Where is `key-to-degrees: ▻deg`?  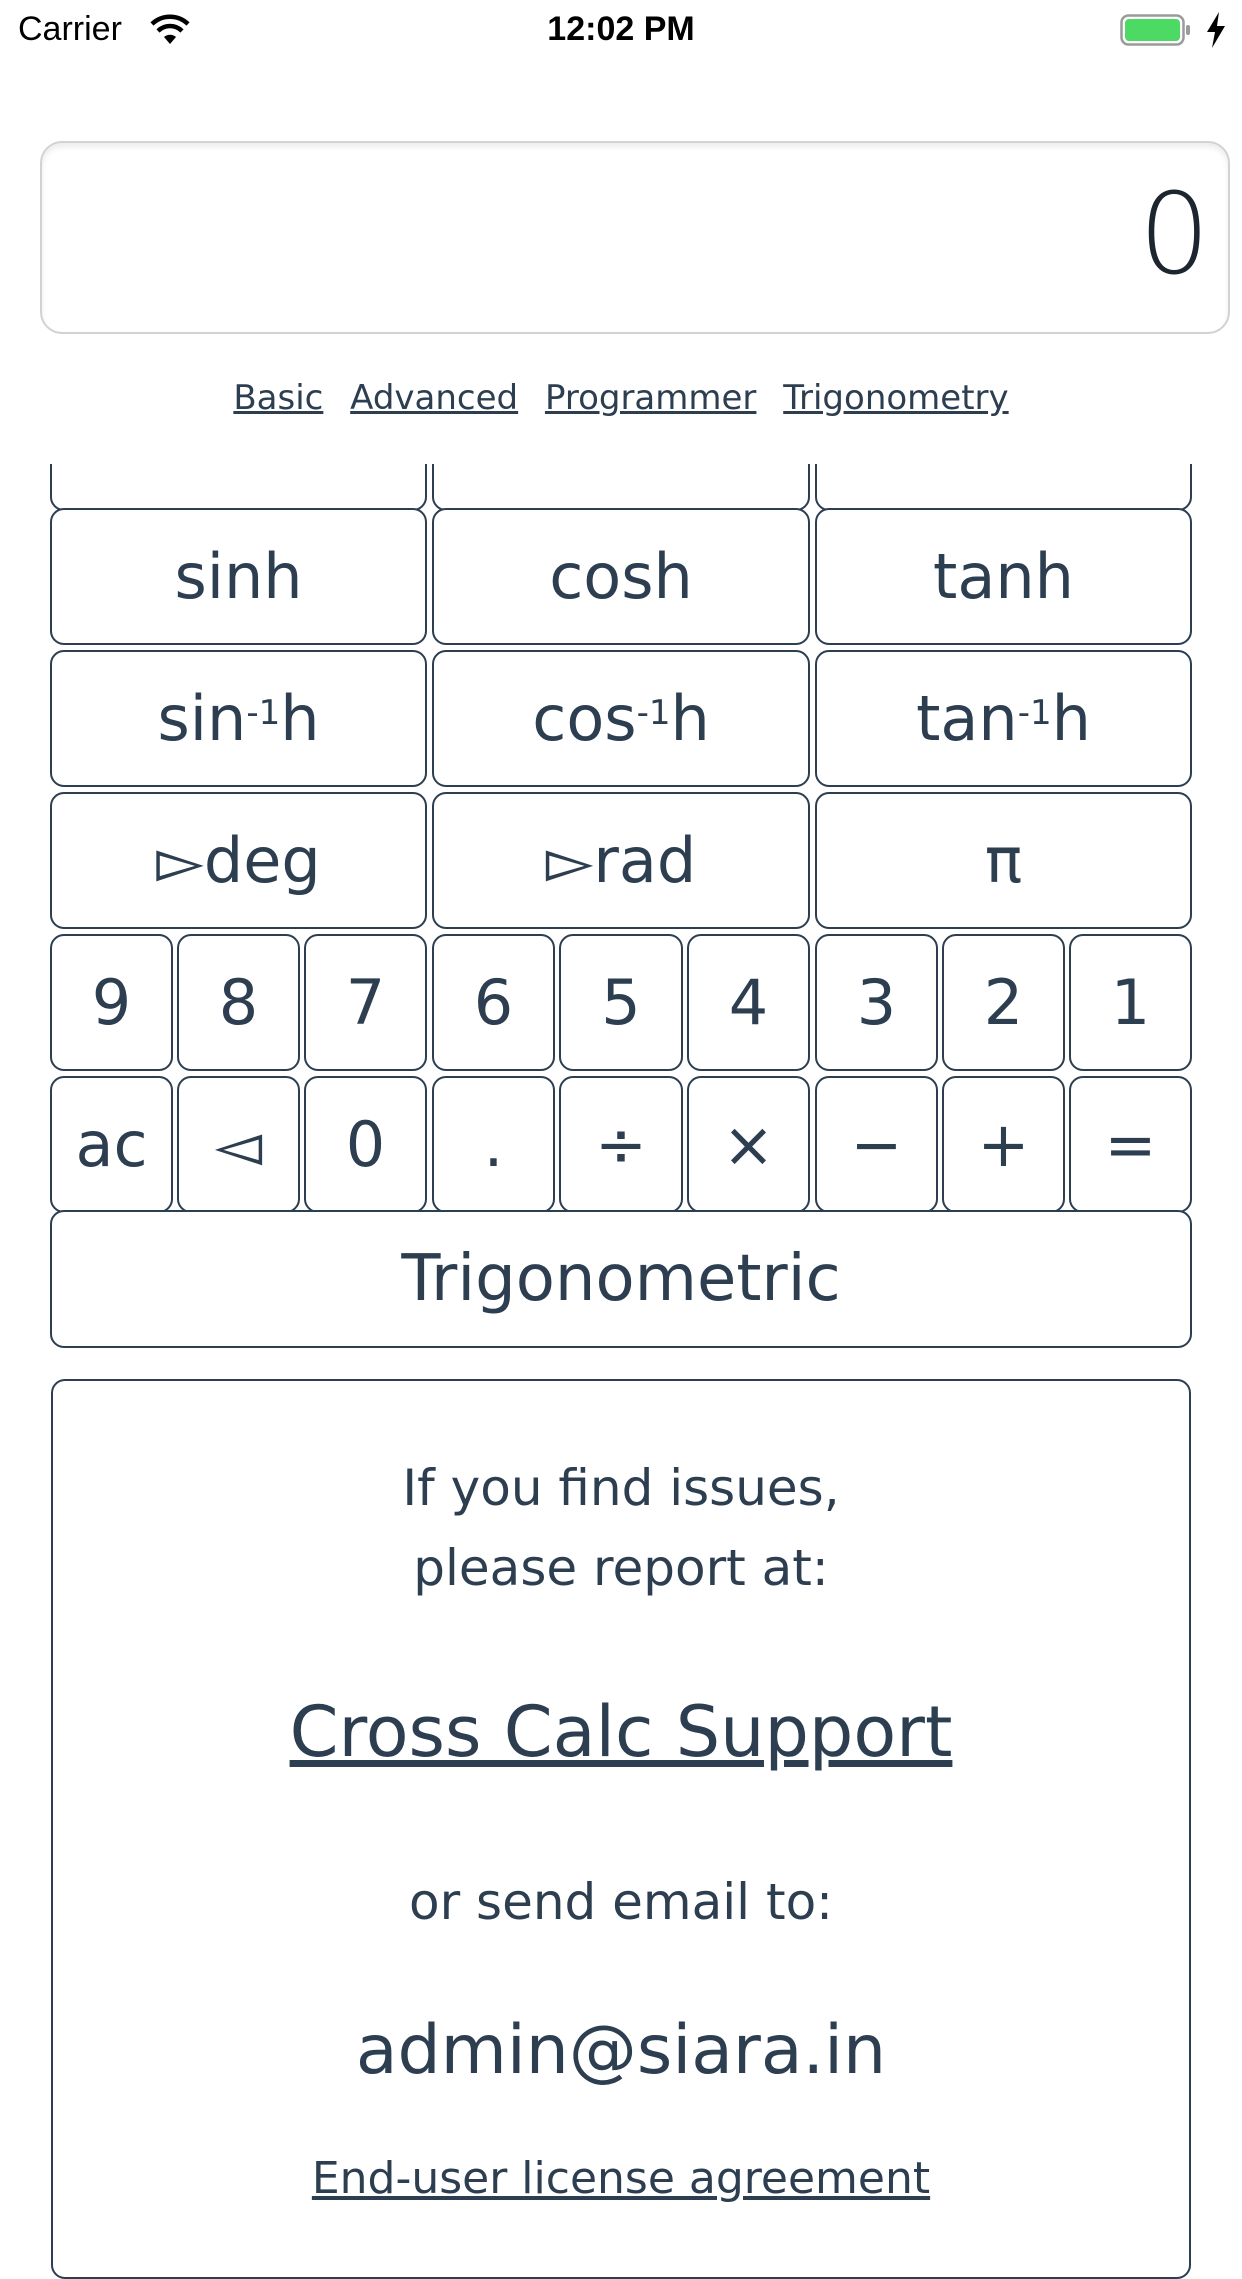 key-to-degrees: ▻deg is located at coordinates (238, 860).